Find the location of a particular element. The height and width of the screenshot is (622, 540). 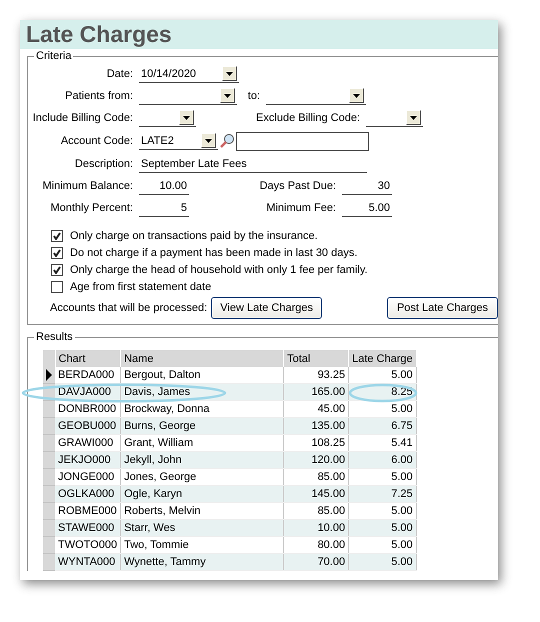

column-header: Name is located at coordinates (202, 358).